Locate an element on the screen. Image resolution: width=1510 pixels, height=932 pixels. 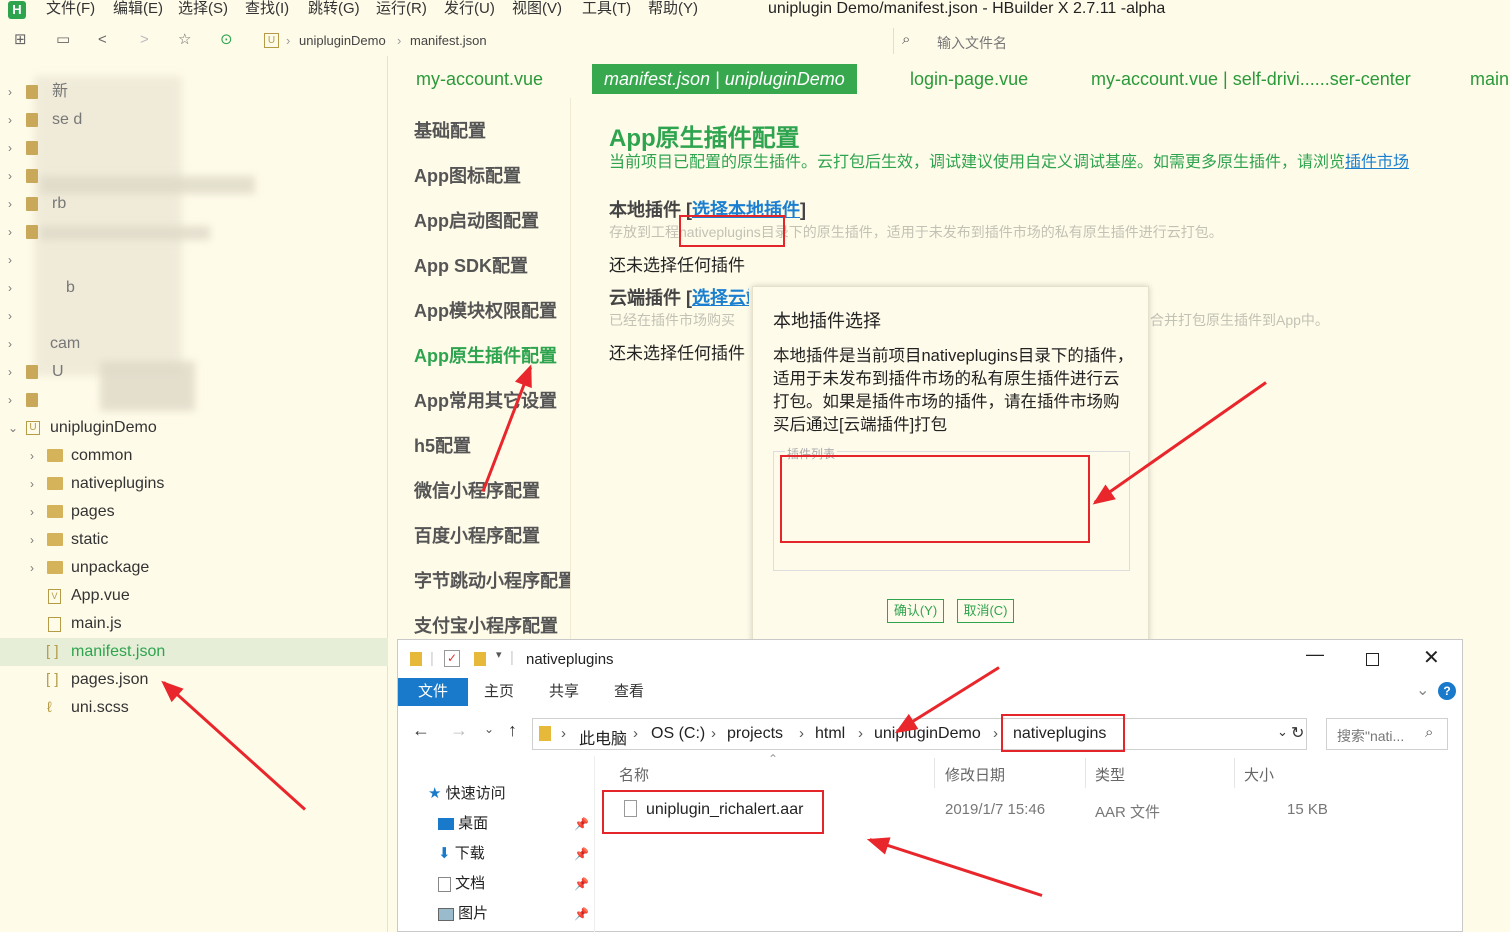
back-arrow-icon: ← is located at coordinates (421, 730).